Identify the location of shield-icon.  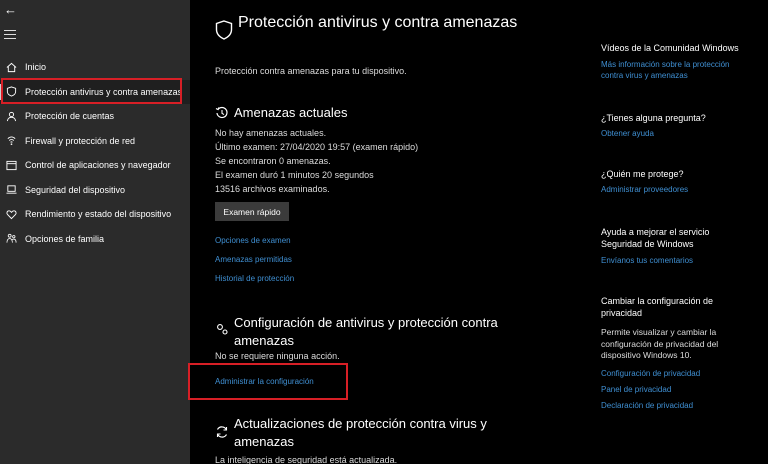
(224, 30).